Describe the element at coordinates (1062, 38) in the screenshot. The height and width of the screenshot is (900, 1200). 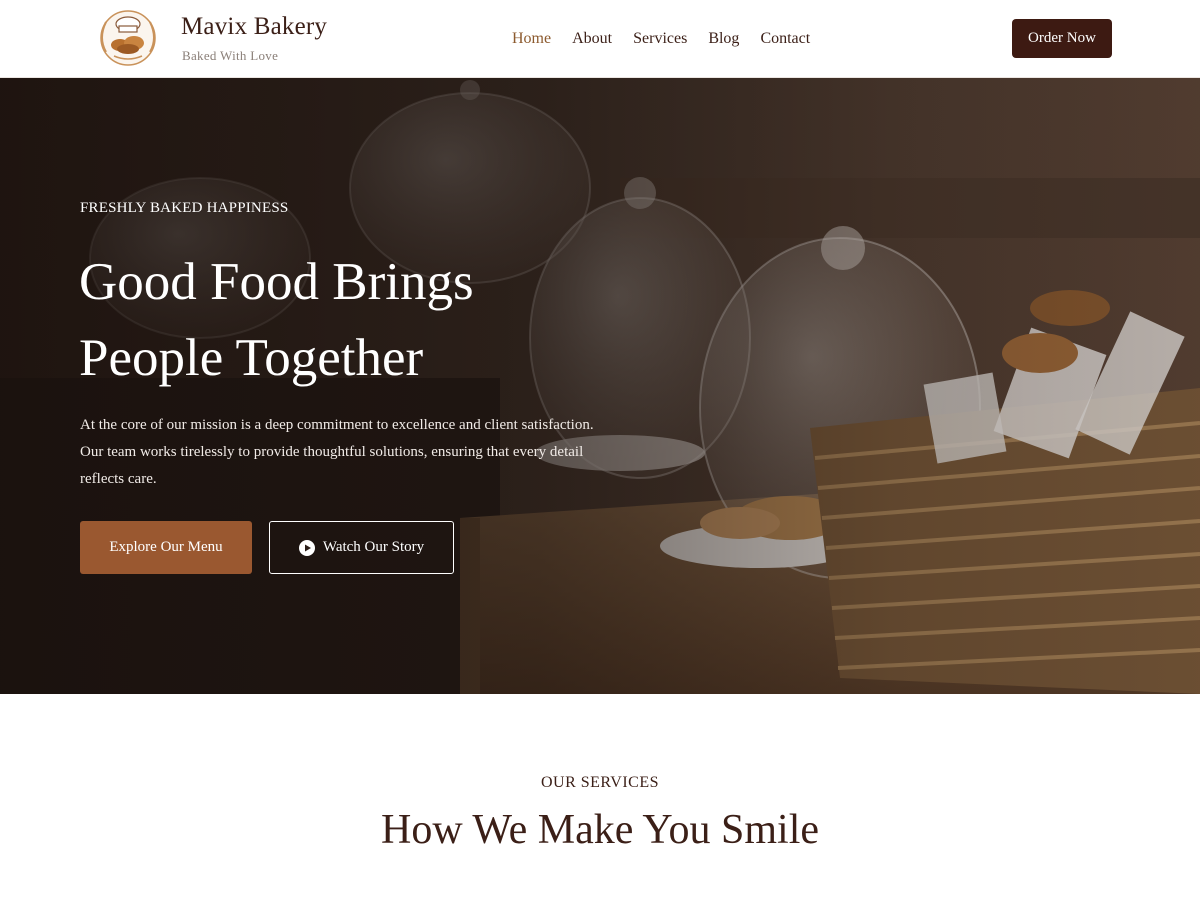
I see `order-now-button: Order Now` at that location.